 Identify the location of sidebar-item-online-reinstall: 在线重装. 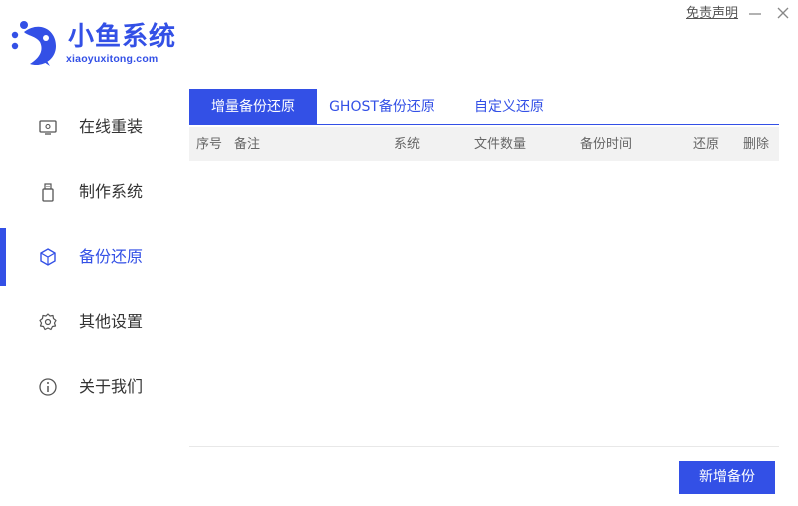
(90, 127).